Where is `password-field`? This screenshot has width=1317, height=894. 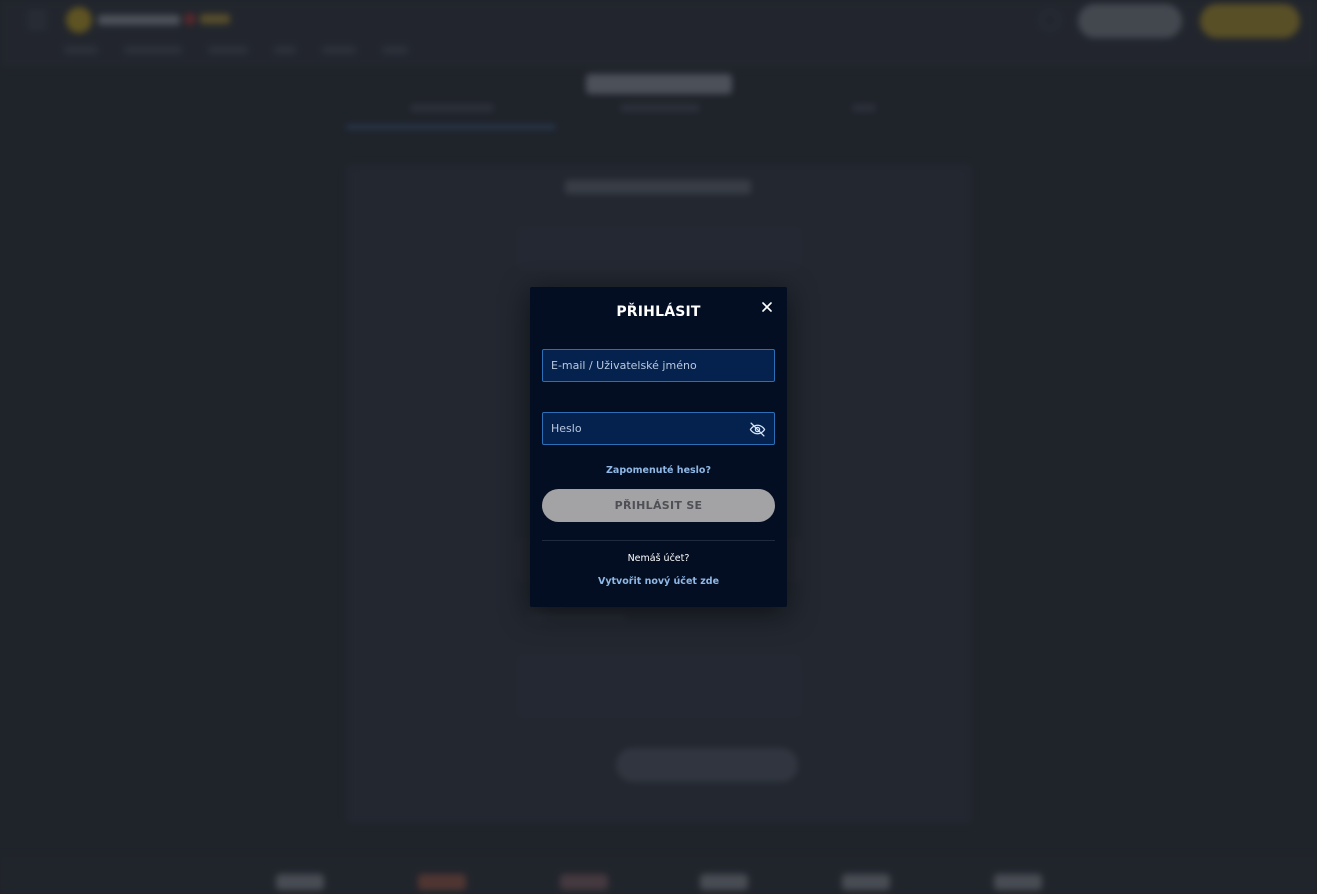
password-field is located at coordinates (658, 428).